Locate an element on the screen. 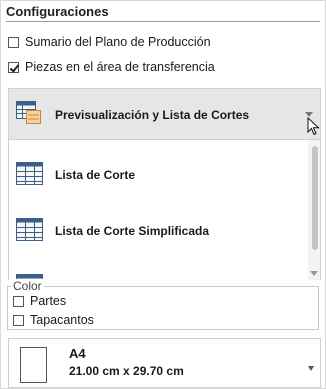 The image size is (326, 389). option-transfer-pieces: Piezas en el área de transferencia is located at coordinates (111, 67).